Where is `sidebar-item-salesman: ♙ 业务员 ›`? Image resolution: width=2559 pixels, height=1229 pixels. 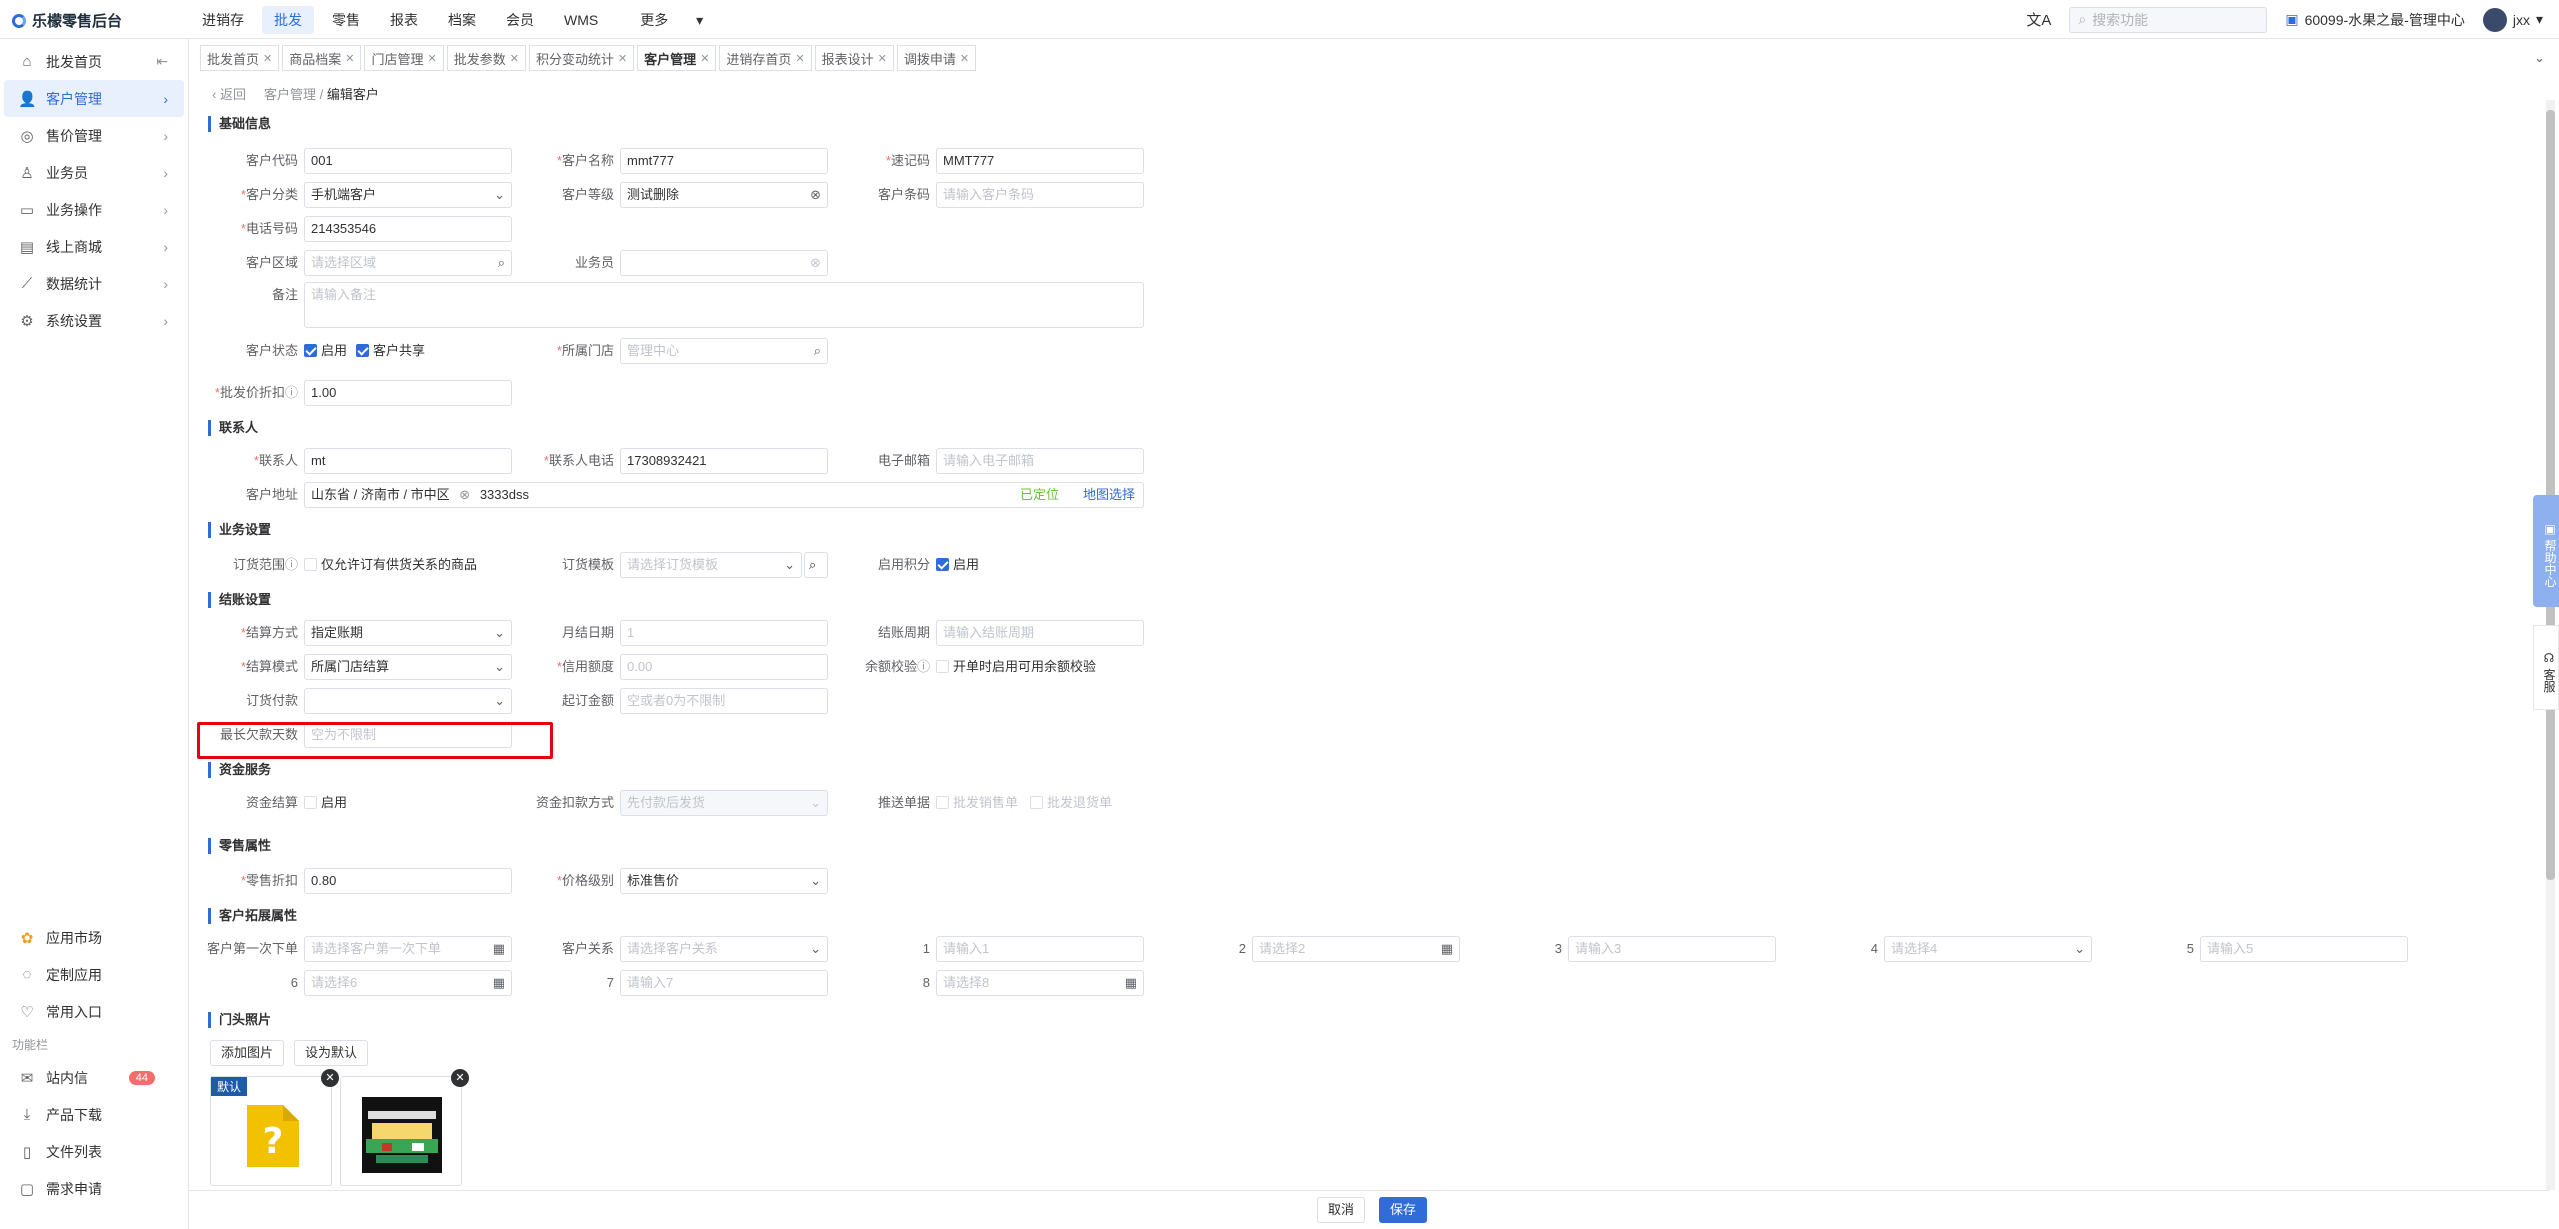 sidebar-item-salesman: ♙ 业务员 › is located at coordinates (94, 172).